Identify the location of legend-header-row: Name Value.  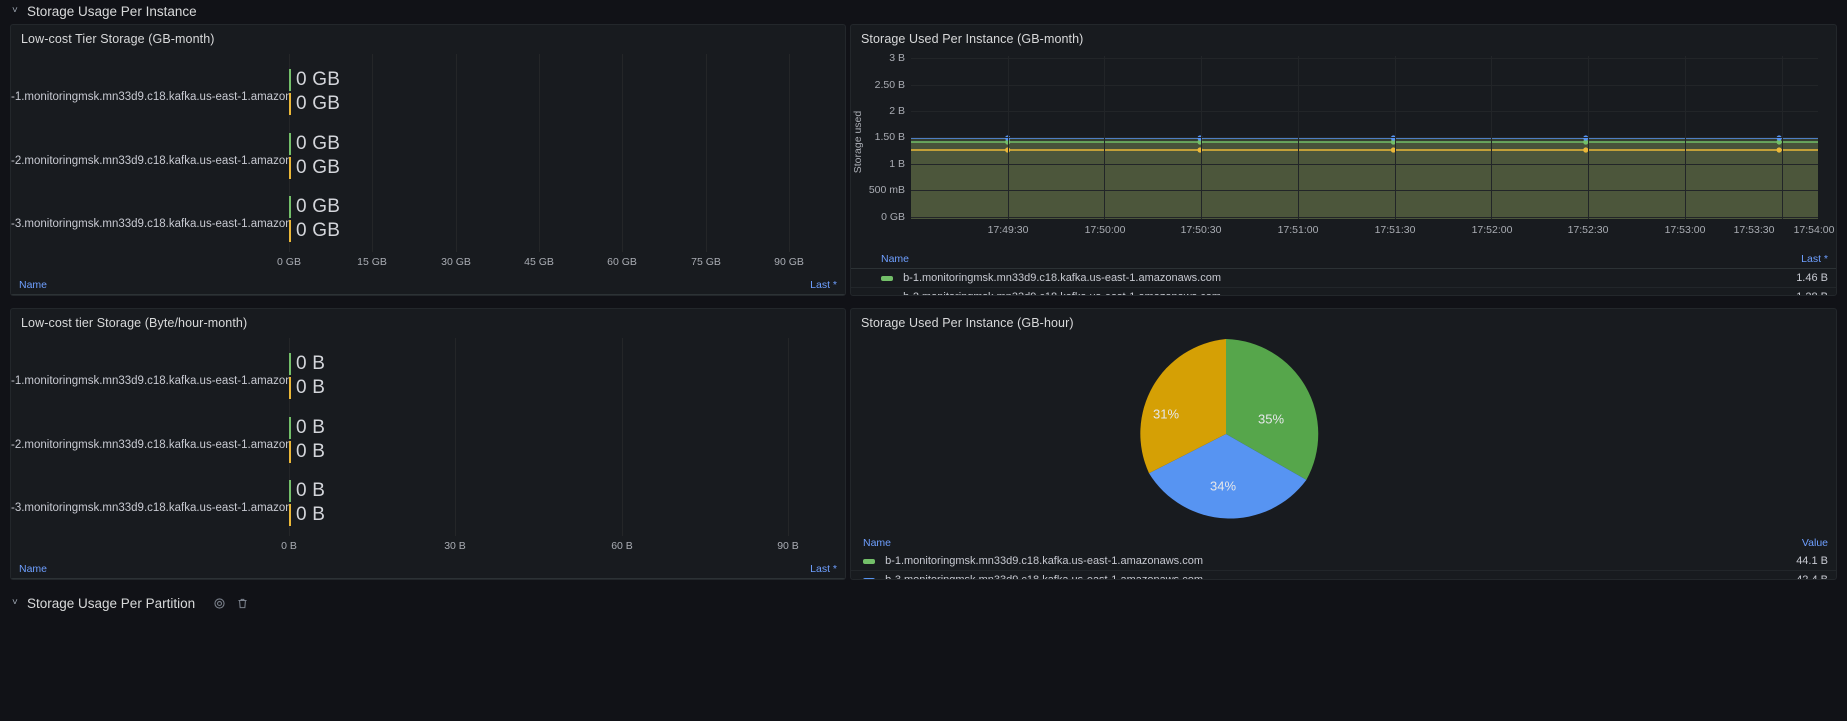
(1343, 543).